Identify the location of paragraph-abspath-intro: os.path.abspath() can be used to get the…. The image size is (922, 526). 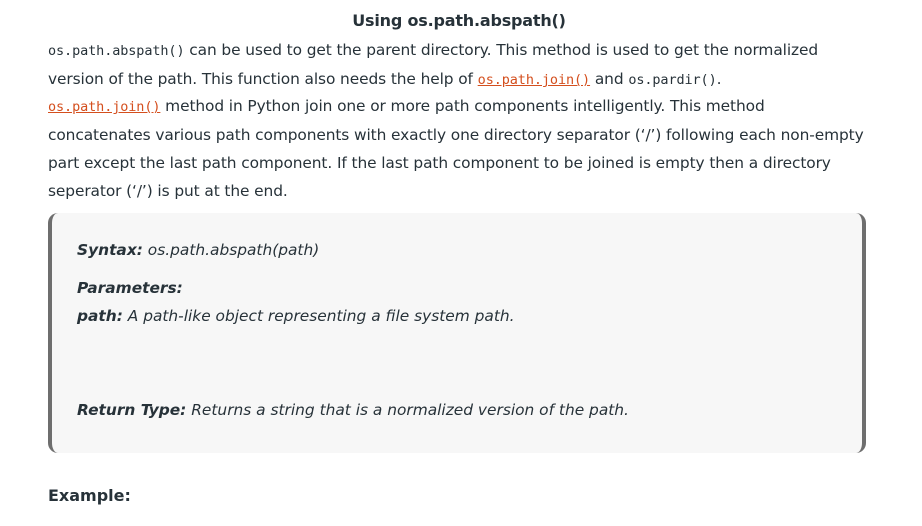
(458, 65).